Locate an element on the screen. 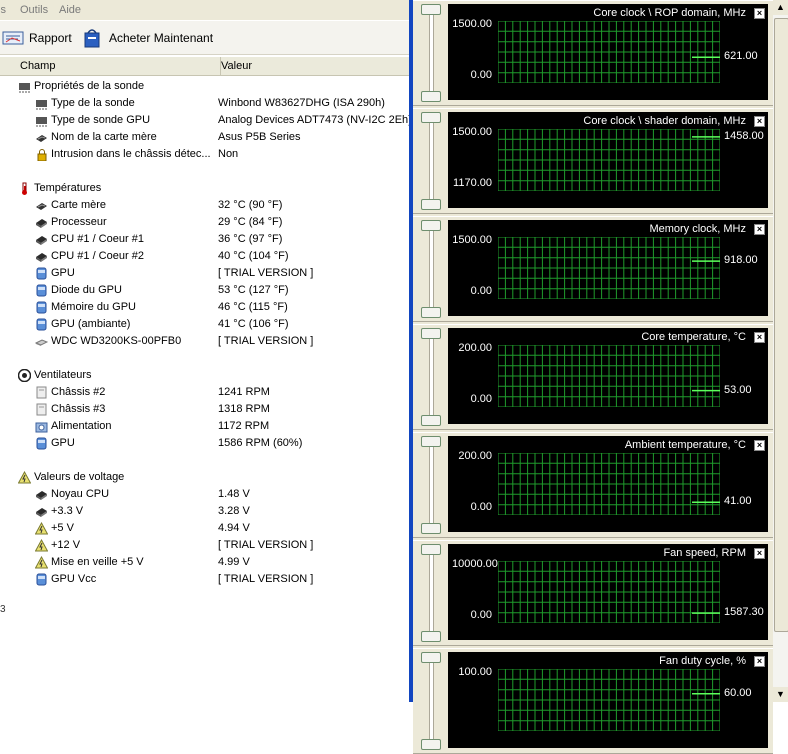 Image resolution: width=788 pixels, height=754 pixels. tree-group: Valeurs de voltage is located at coordinates (204, 477).